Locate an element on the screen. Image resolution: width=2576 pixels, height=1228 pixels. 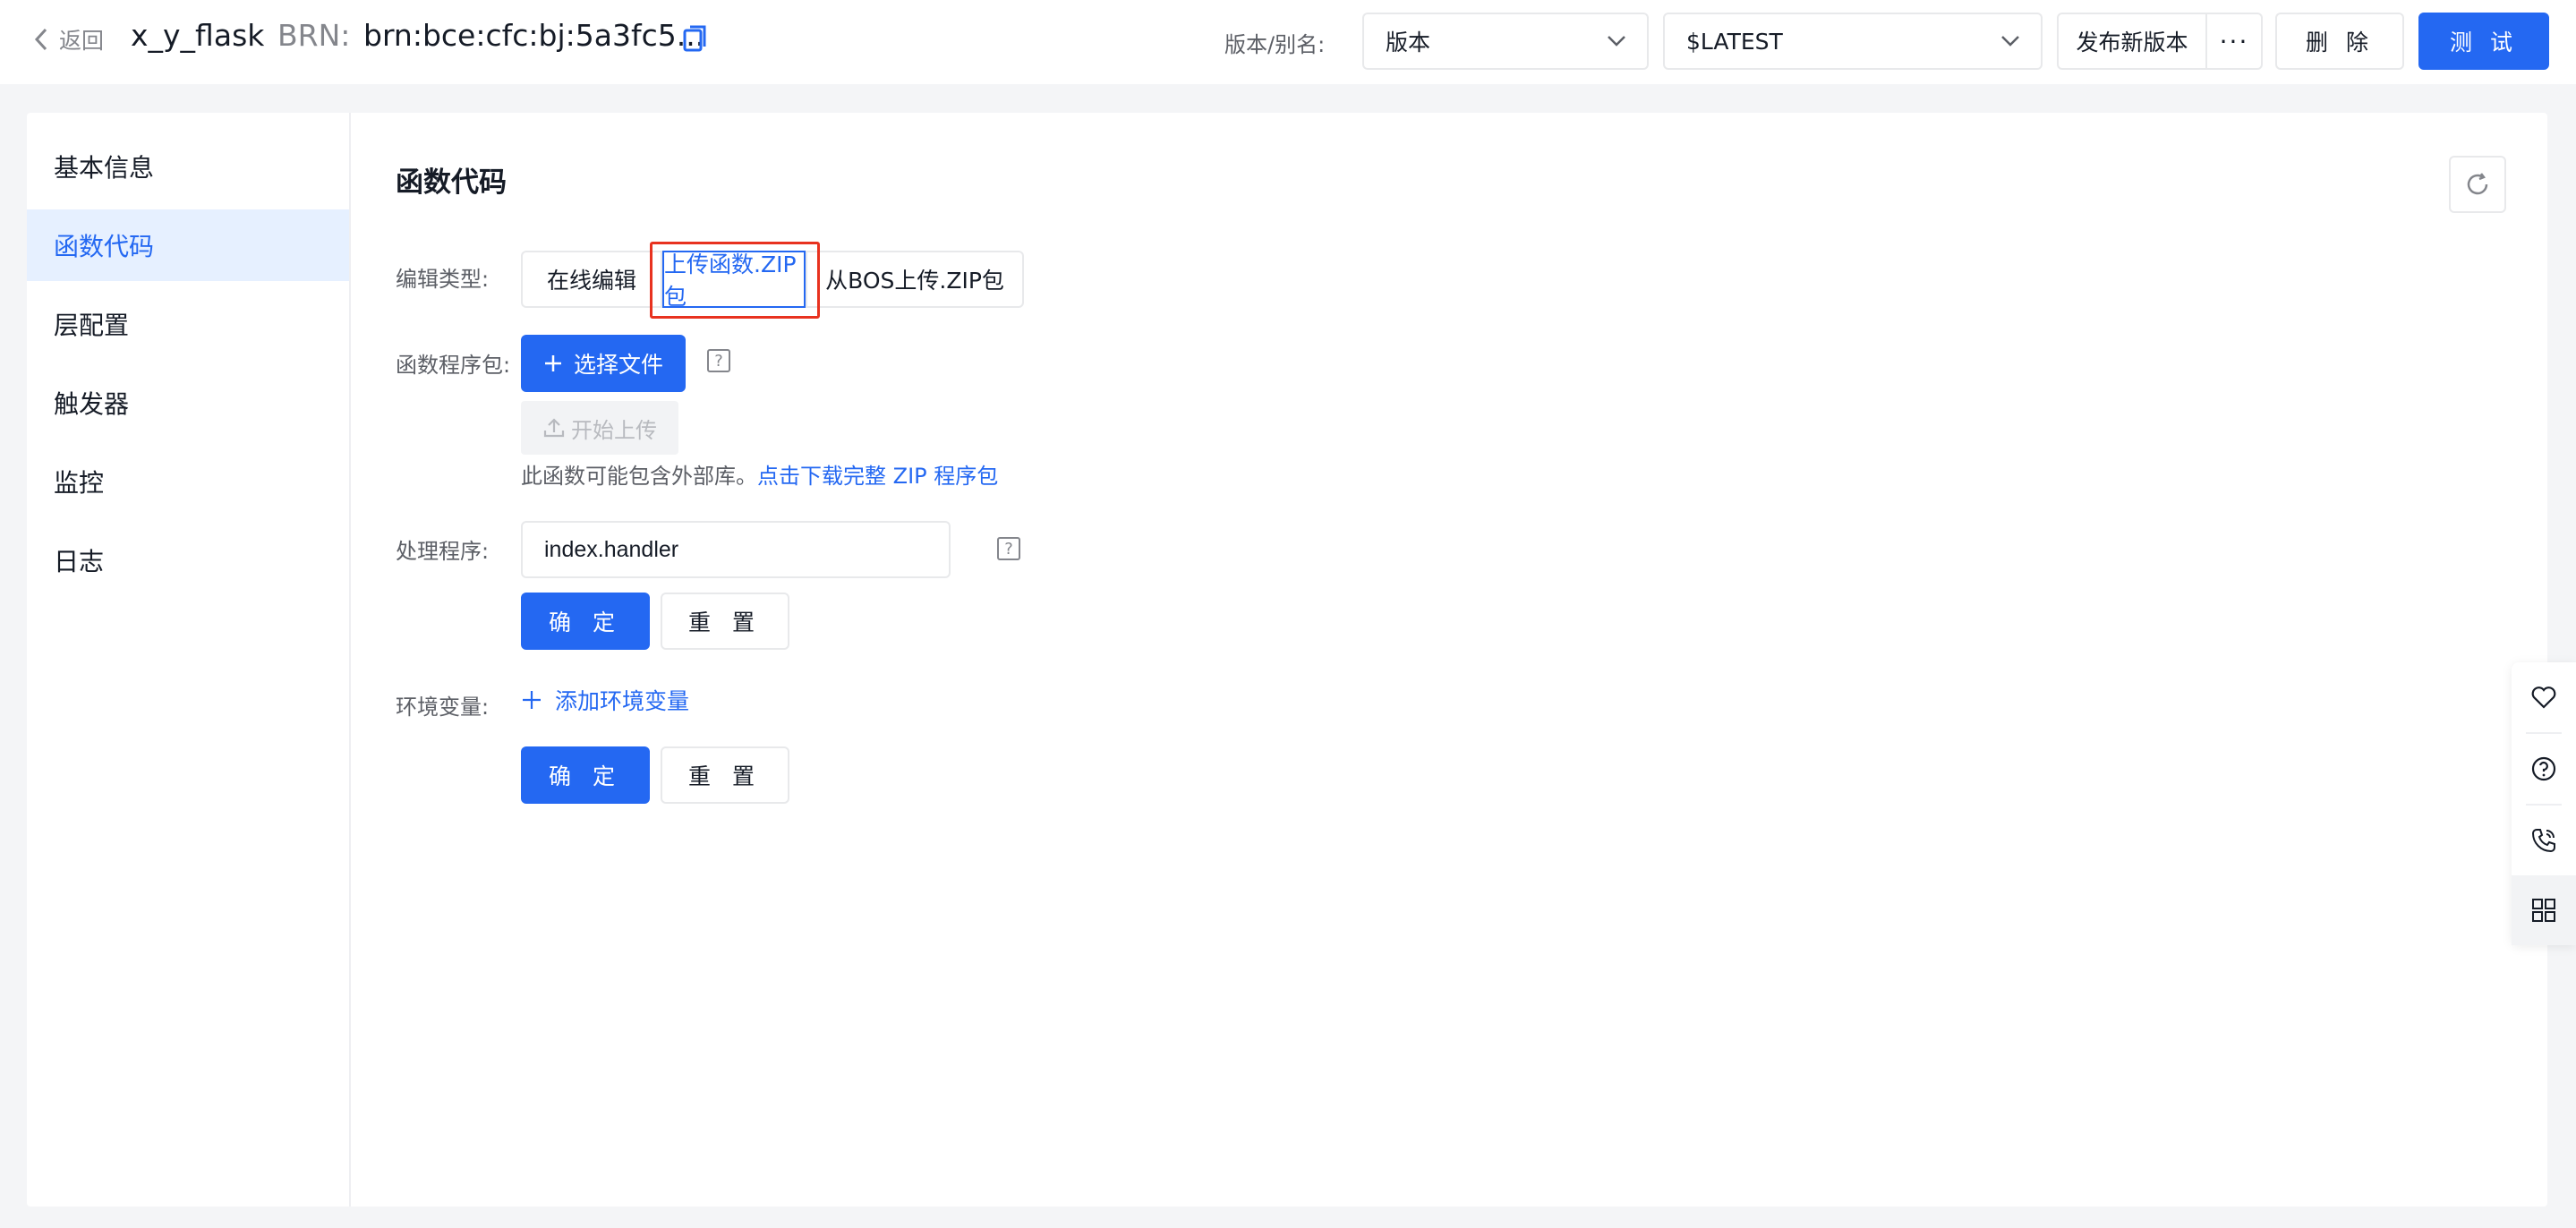
help-button is located at coordinates (2544, 769).